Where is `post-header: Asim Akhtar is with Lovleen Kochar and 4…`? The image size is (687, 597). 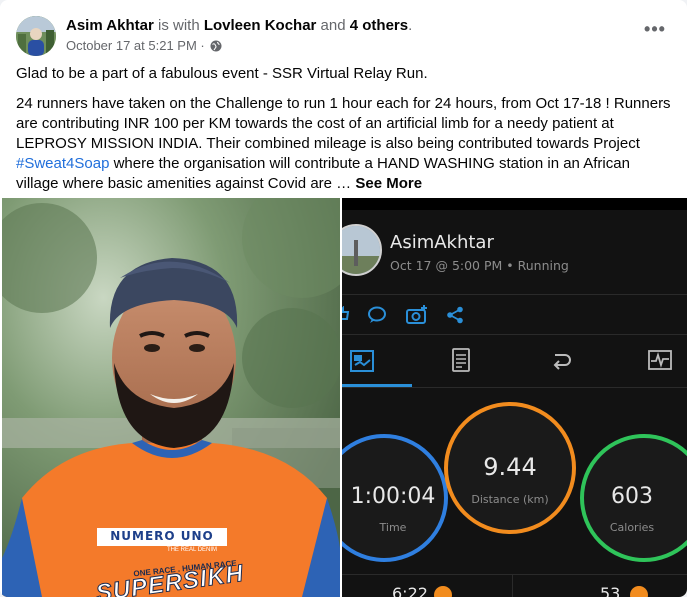
post-header: Asim Akhtar is with Lovleen Kochar and 4… is located at coordinates (343, 36).